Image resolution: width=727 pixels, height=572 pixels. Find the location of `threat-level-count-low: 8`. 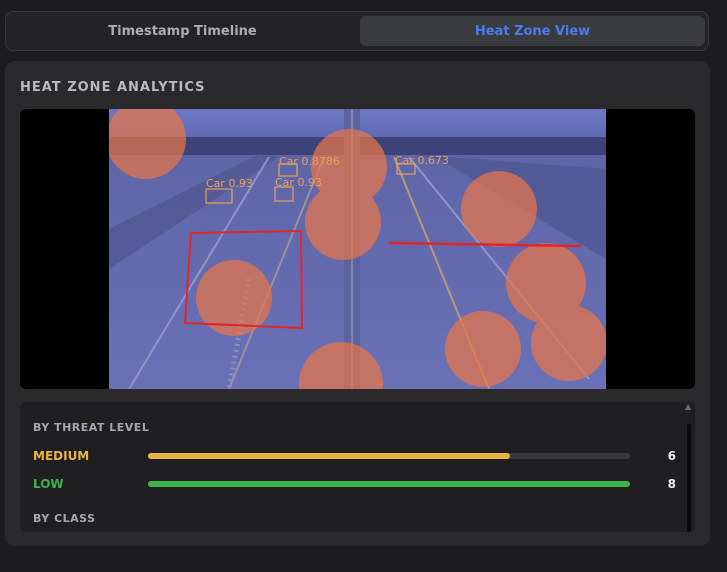

threat-level-count-low: 8 is located at coordinates (671, 484).